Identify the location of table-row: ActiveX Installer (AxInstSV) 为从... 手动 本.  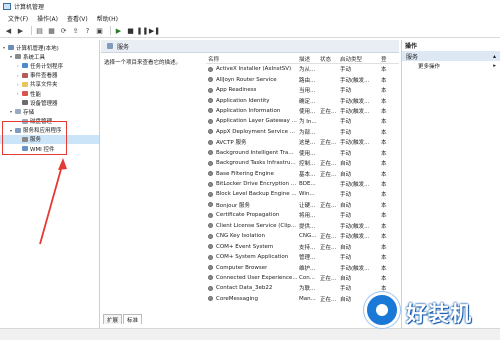
(302, 69).